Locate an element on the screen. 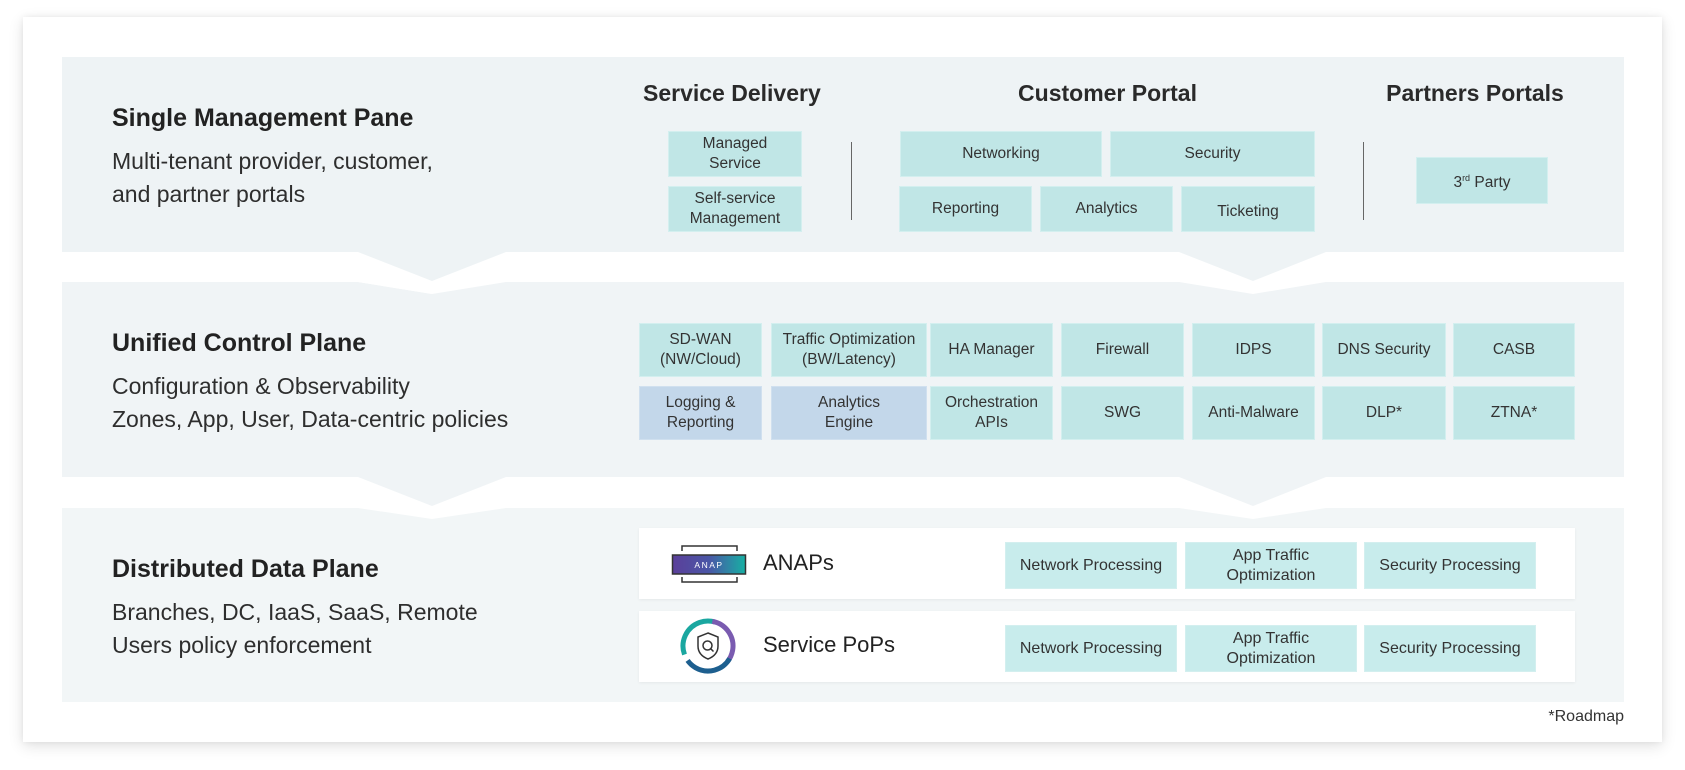  ordinal-suffix: rd is located at coordinates (1466, 177).